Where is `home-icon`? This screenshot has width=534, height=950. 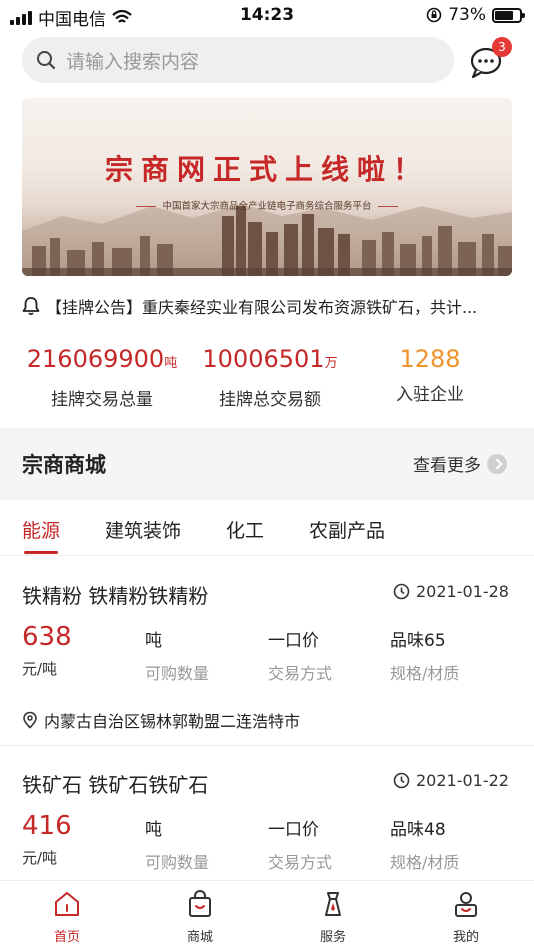 home-icon is located at coordinates (67, 904).